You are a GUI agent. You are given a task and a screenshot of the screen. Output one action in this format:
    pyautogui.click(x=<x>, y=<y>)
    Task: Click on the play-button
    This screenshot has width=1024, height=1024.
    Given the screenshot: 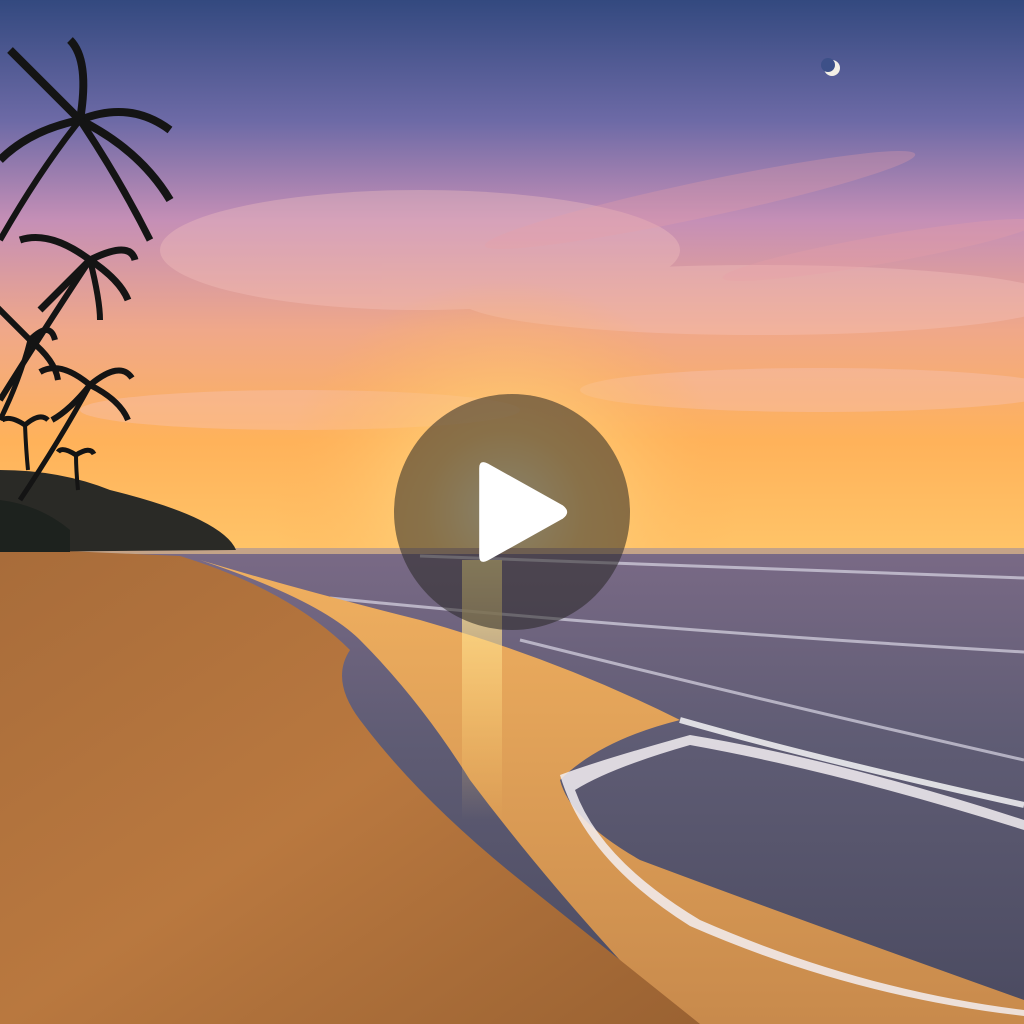 What is the action you would take?
    pyautogui.click(x=512, y=512)
    